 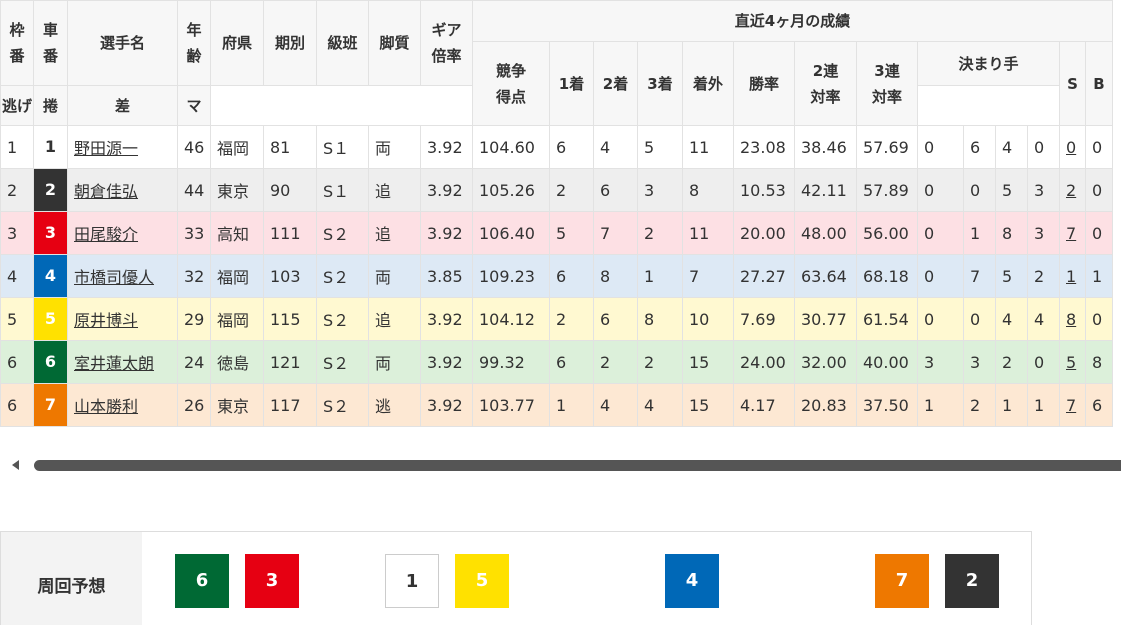 I want to click on s-cell: 1, so click(x=1072, y=276).